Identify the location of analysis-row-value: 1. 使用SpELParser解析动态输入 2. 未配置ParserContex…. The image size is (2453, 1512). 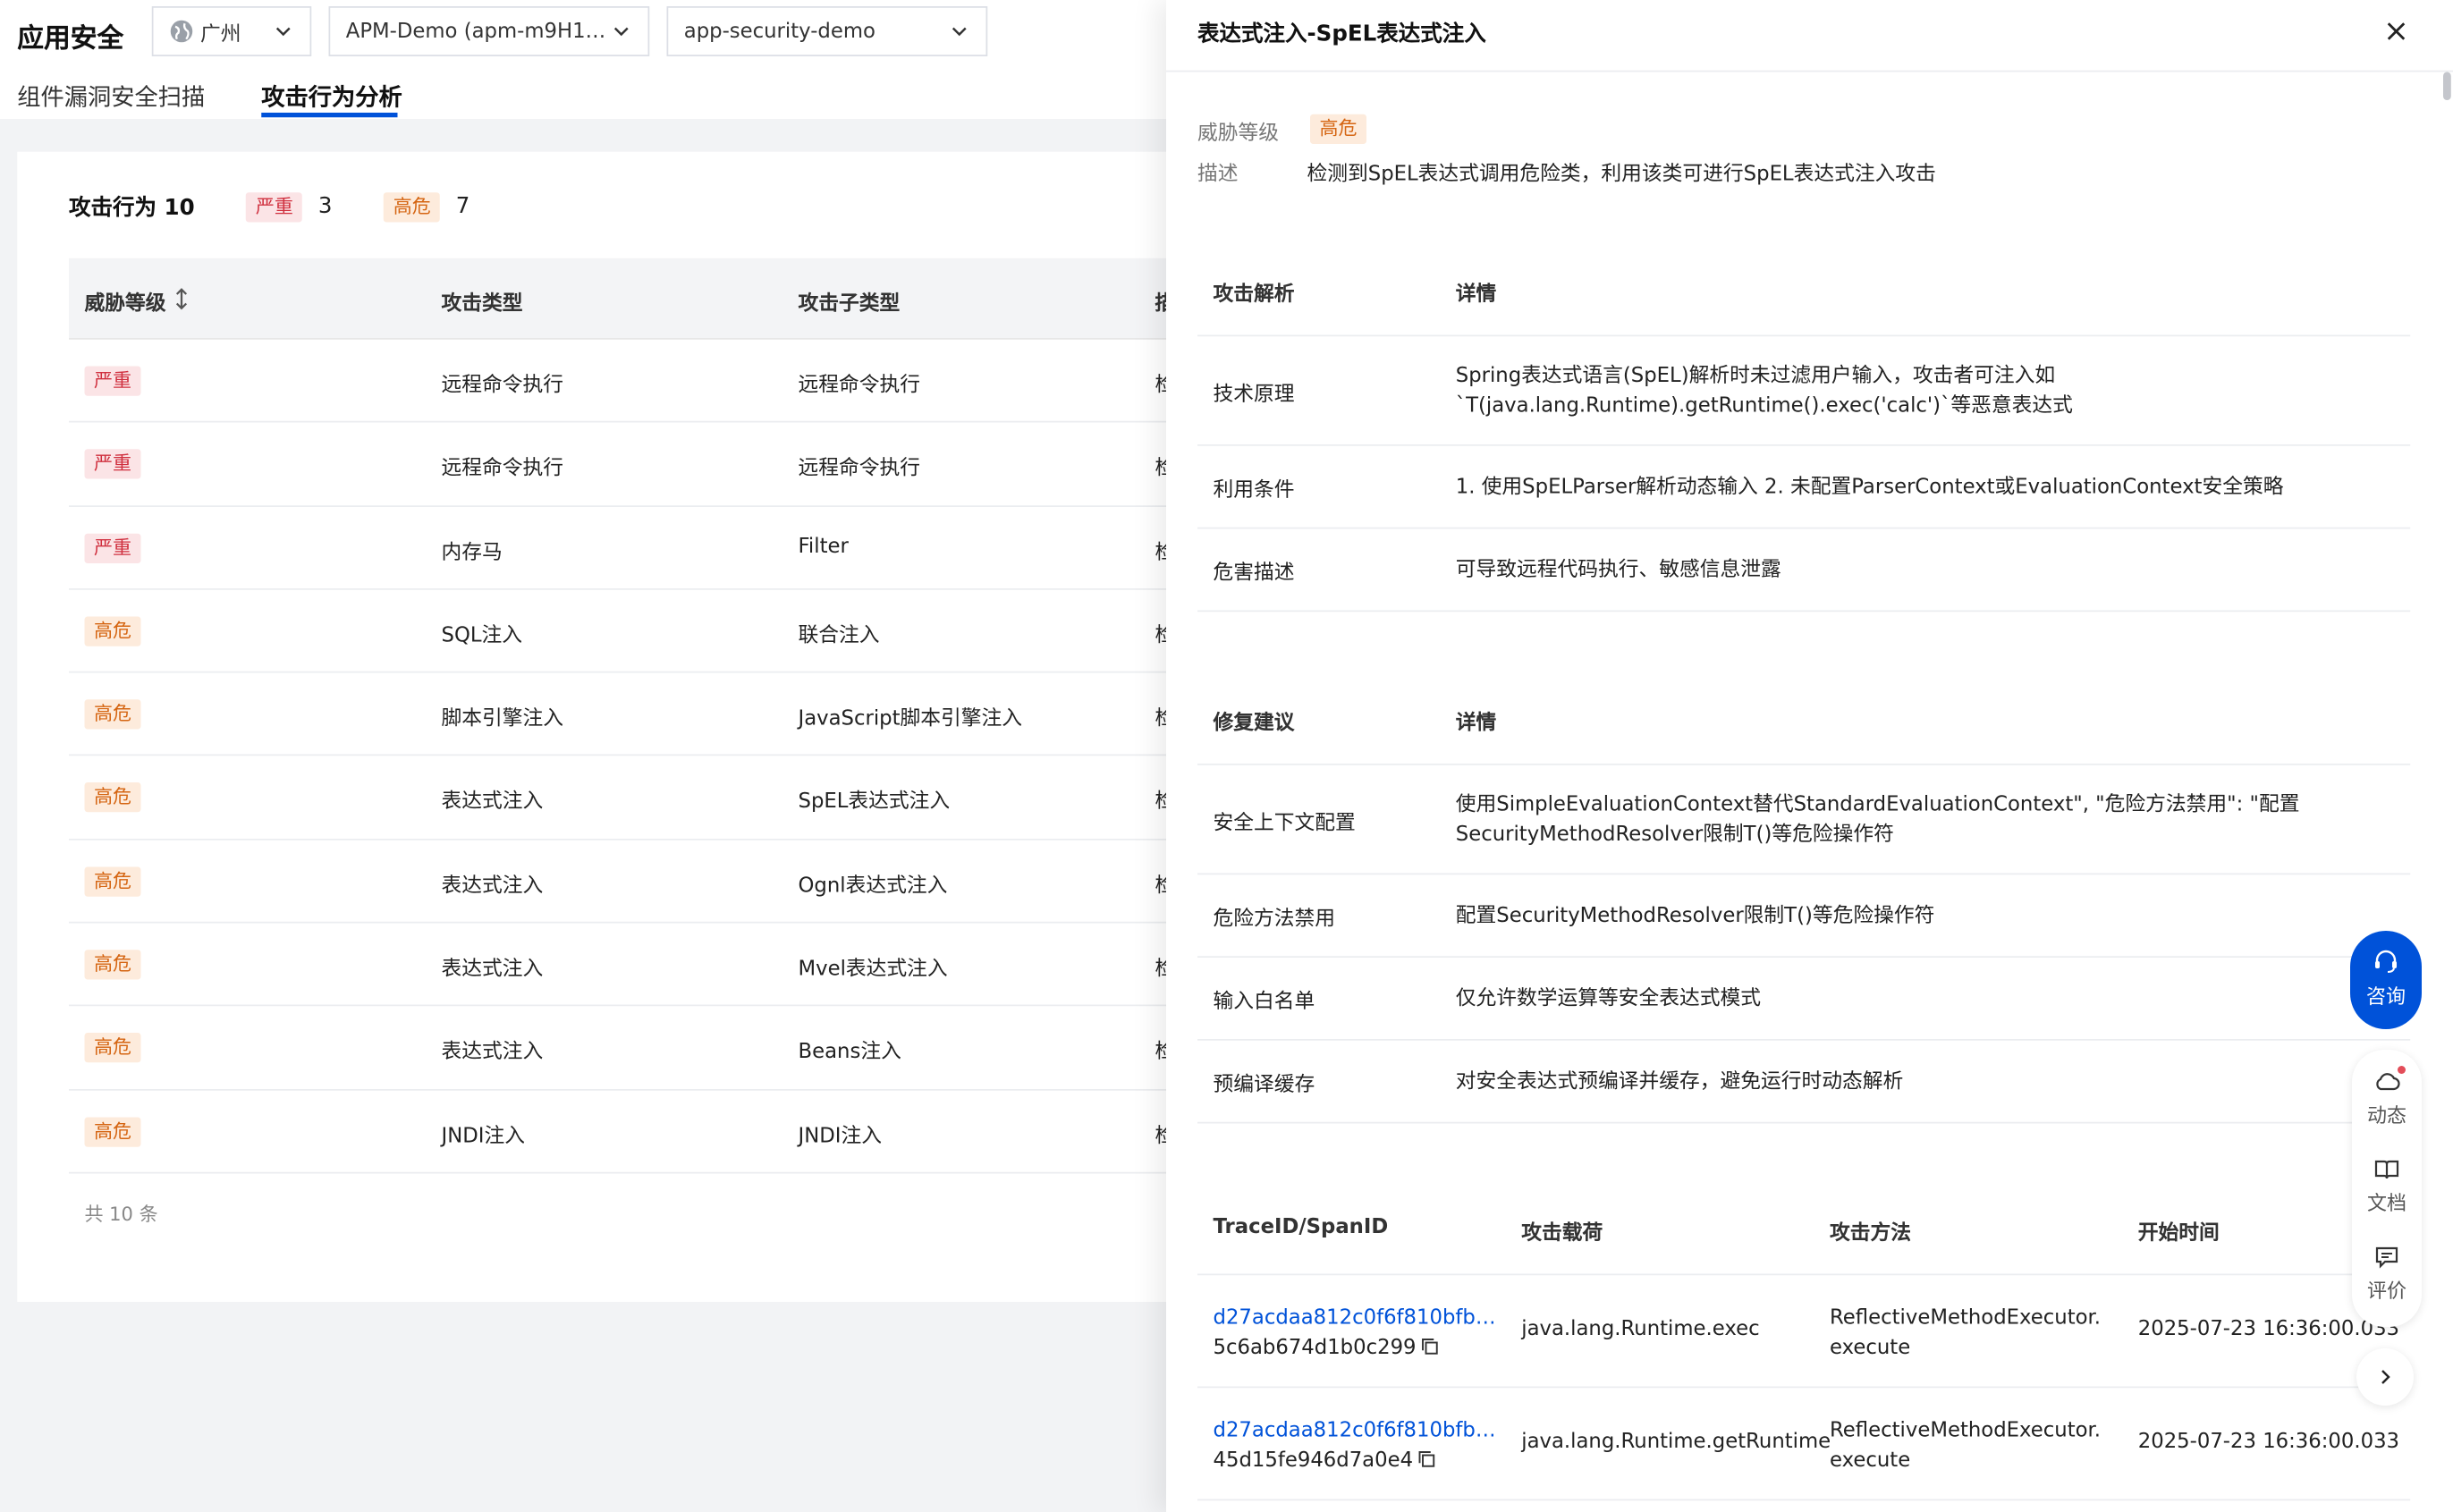
(1869, 488).